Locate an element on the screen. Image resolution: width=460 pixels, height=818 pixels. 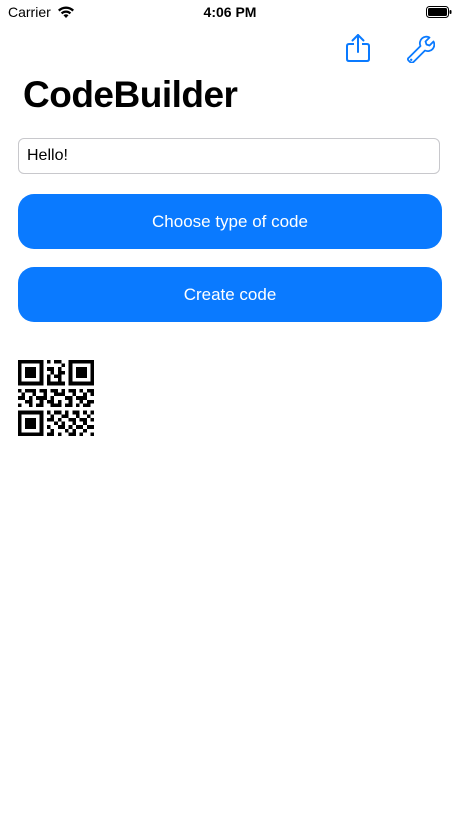
choose-code-type-label: Choose type of code is located at coordinates (230, 221).